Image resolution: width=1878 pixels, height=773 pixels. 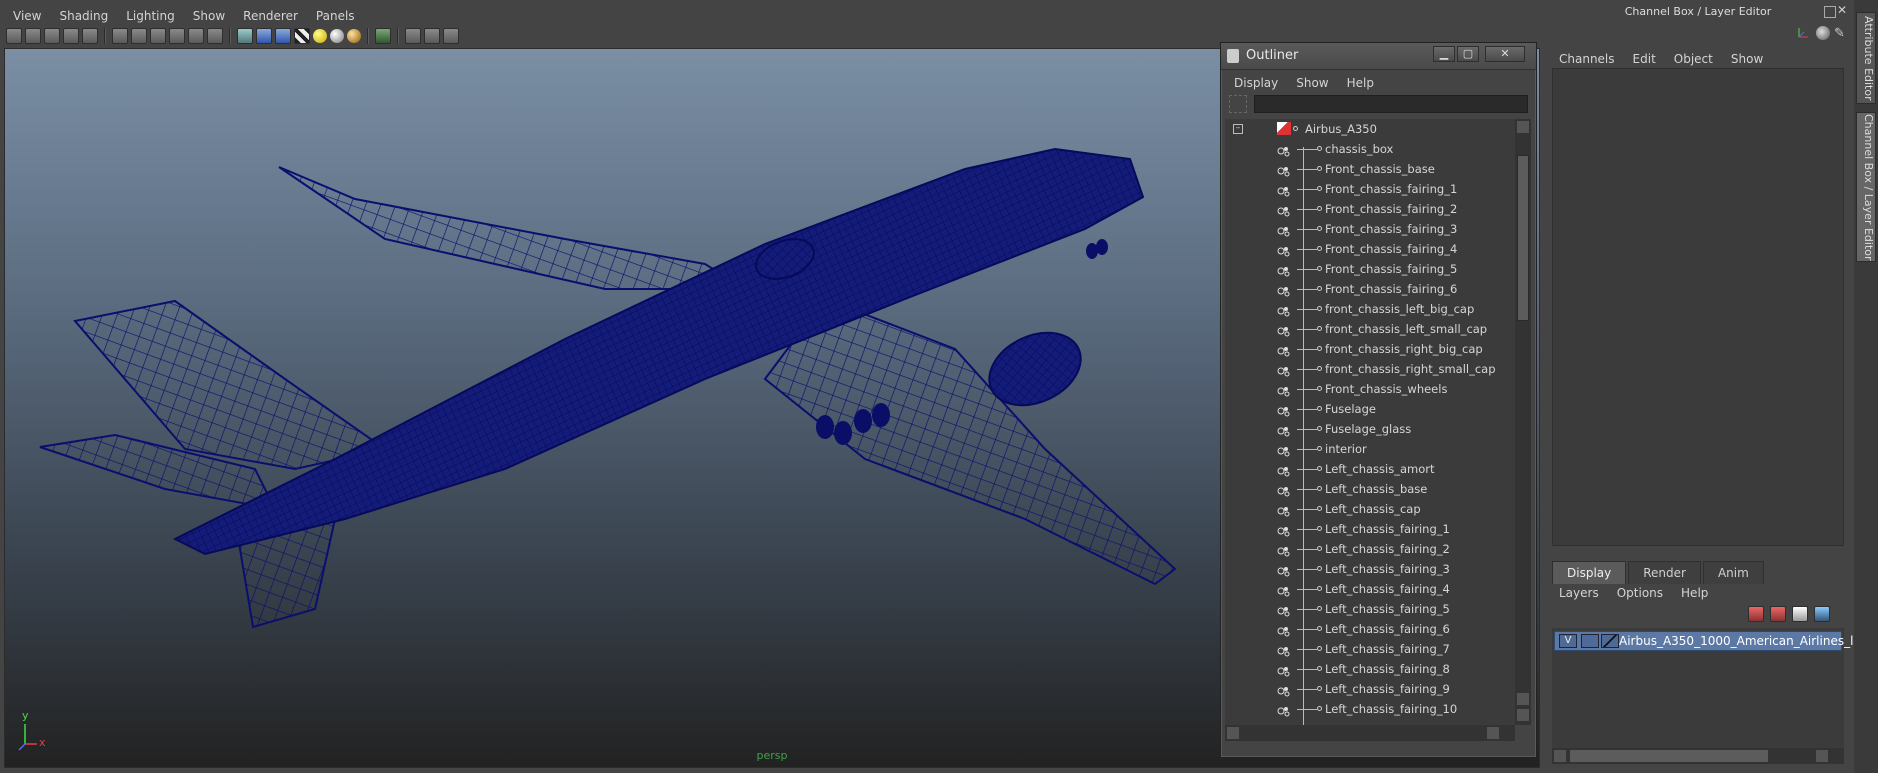 What do you see at coordinates (1694, 593) in the screenshot?
I see `le-menu-help: Help` at bounding box center [1694, 593].